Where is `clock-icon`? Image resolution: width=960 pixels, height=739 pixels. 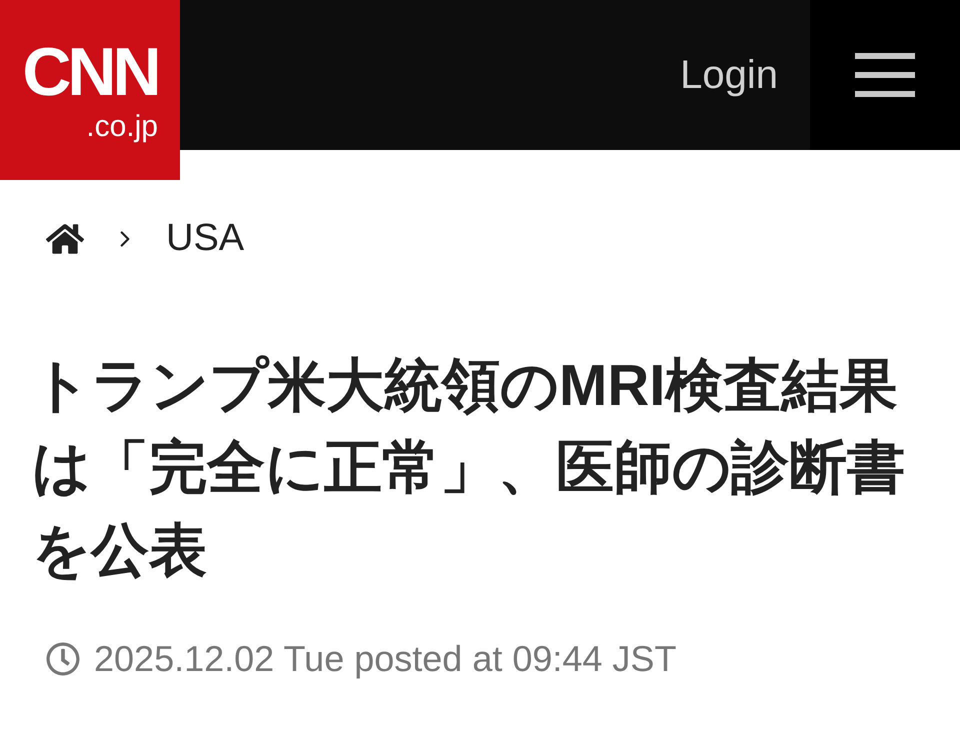
clock-icon is located at coordinates (63, 659).